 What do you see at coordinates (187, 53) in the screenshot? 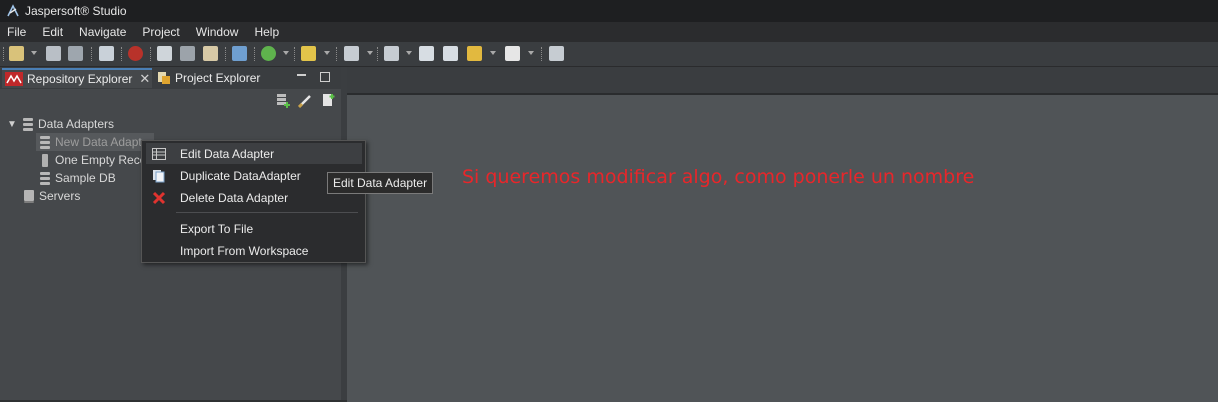
I see `new-adapter-icon` at bounding box center [187, 53].